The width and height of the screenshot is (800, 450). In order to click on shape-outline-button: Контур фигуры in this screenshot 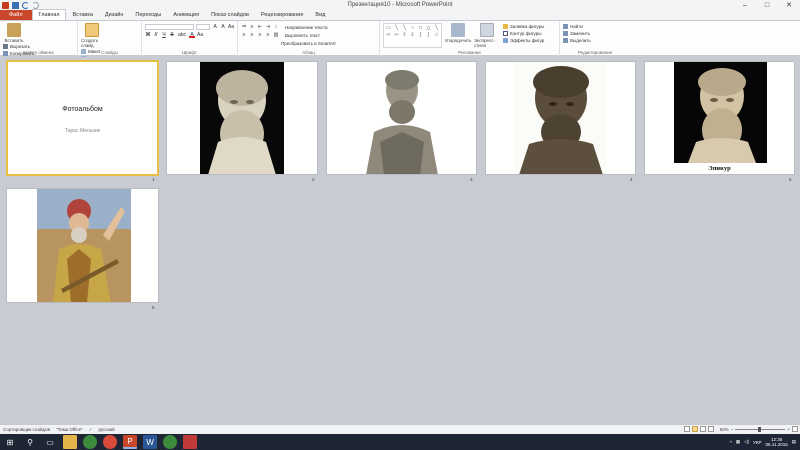, I will do `click(523, 33)`.